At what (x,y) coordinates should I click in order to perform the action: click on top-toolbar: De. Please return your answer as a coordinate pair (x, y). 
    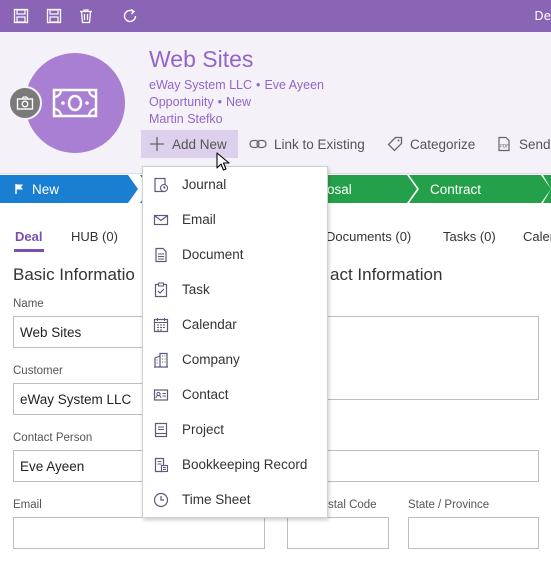
    Looking at the image, I should click on (275, 16).